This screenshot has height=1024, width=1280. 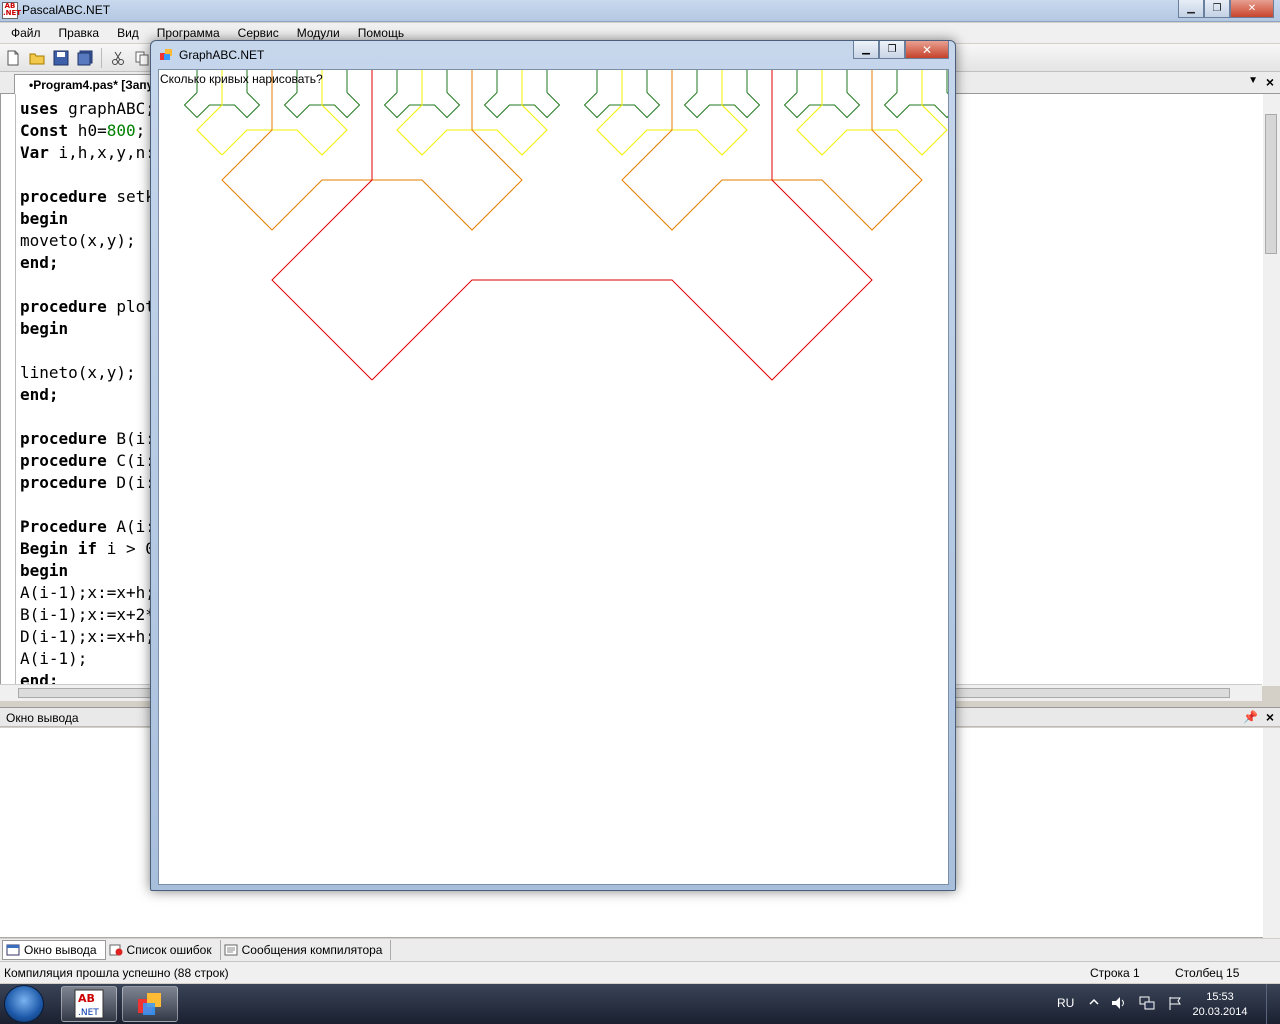 What do you see at coordinates (79, 33) in the screenshot?
I see `menu-edit: Правка` at bounding box center [79, 33].